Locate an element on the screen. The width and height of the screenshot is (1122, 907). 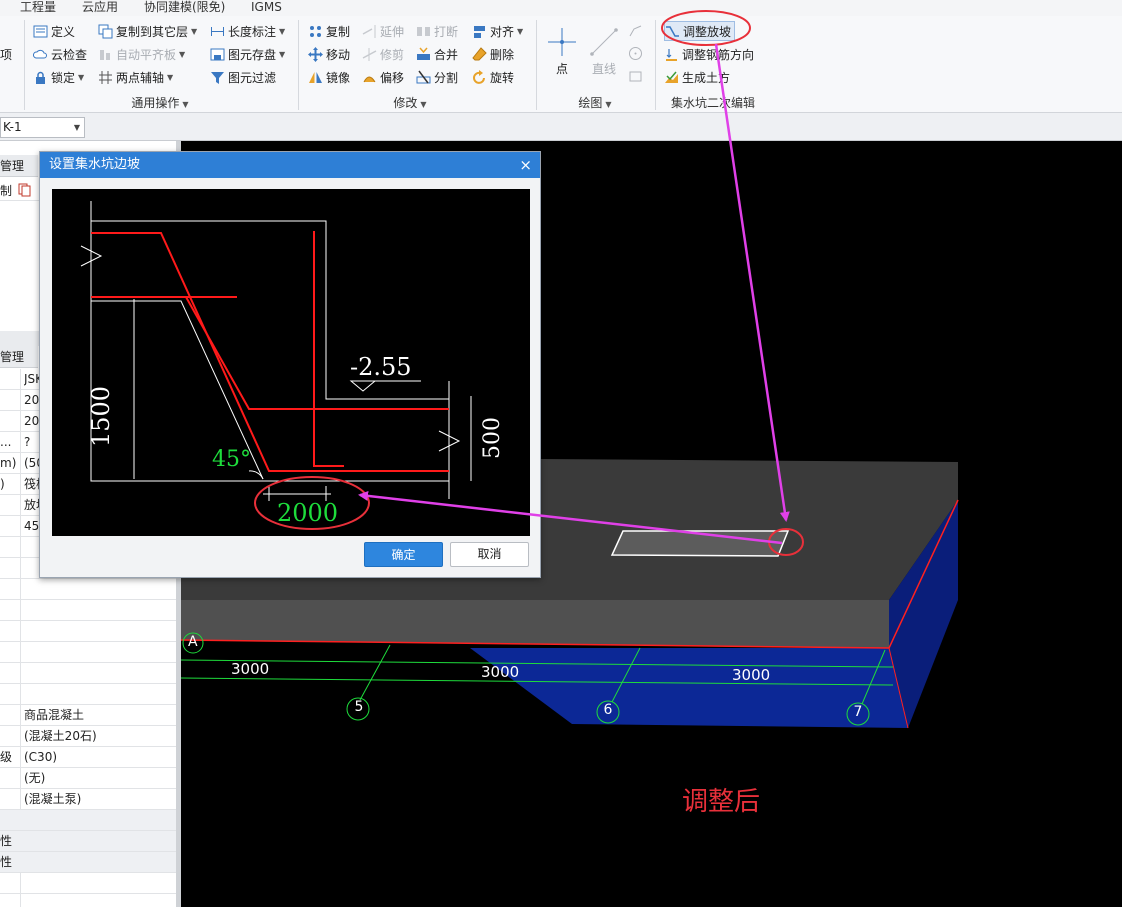
element-filter-button: 图元过滤 is located at coordinates (243, 77).